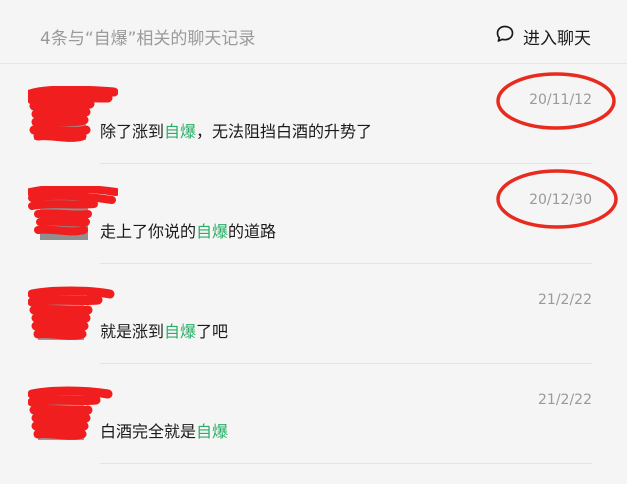 This screenshot has height=484, width=627. Describe the element at coordinates (132, 331) in the screenshot. I see `message-text-before: 就是涨到` at that location.